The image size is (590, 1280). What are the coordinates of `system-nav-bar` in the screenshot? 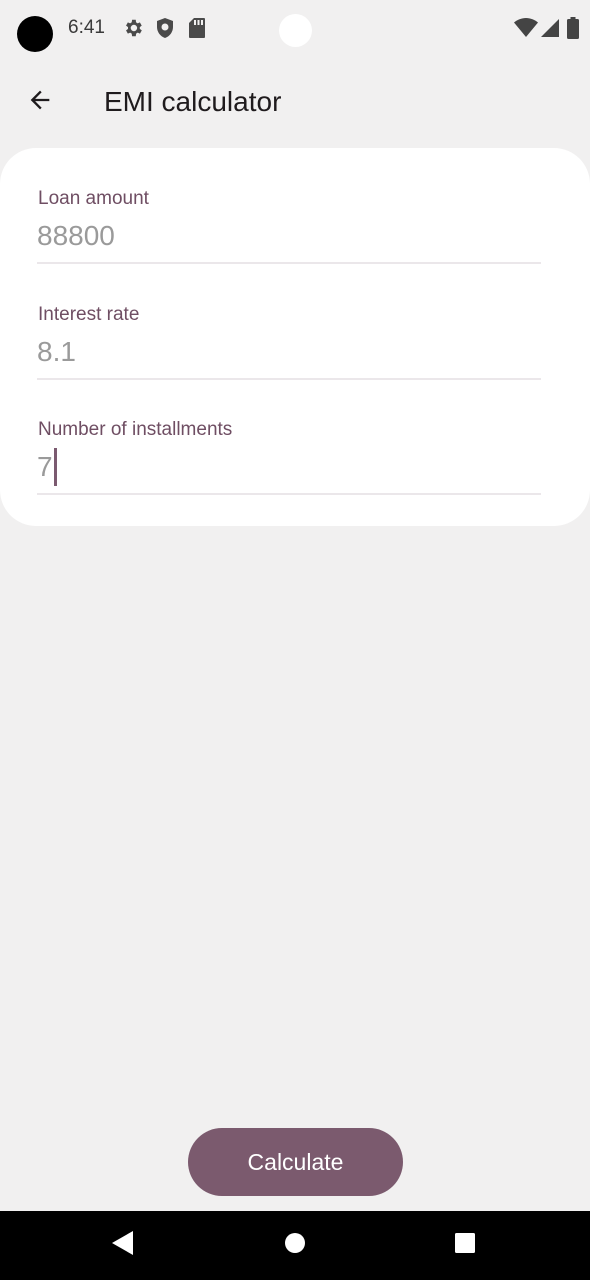 It's located at (295, 1245).